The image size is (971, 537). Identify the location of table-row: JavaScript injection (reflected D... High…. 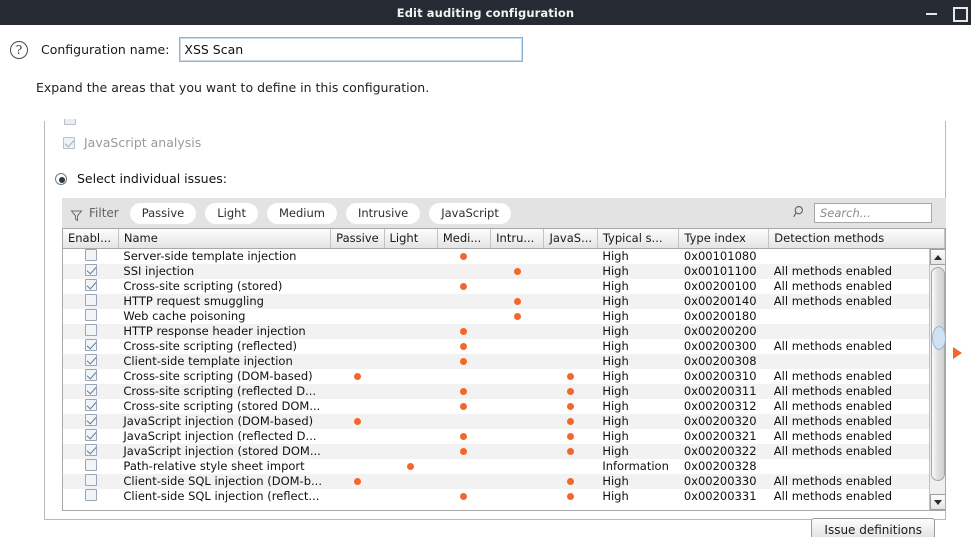
(504, 436).